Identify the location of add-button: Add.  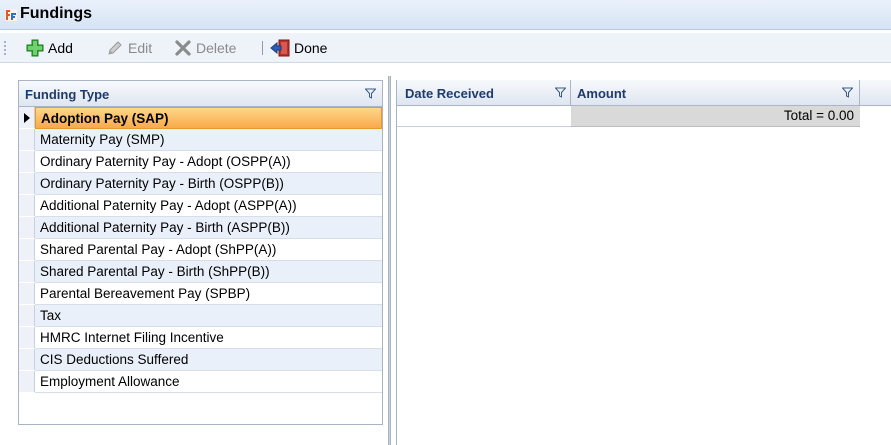
(49, 48).